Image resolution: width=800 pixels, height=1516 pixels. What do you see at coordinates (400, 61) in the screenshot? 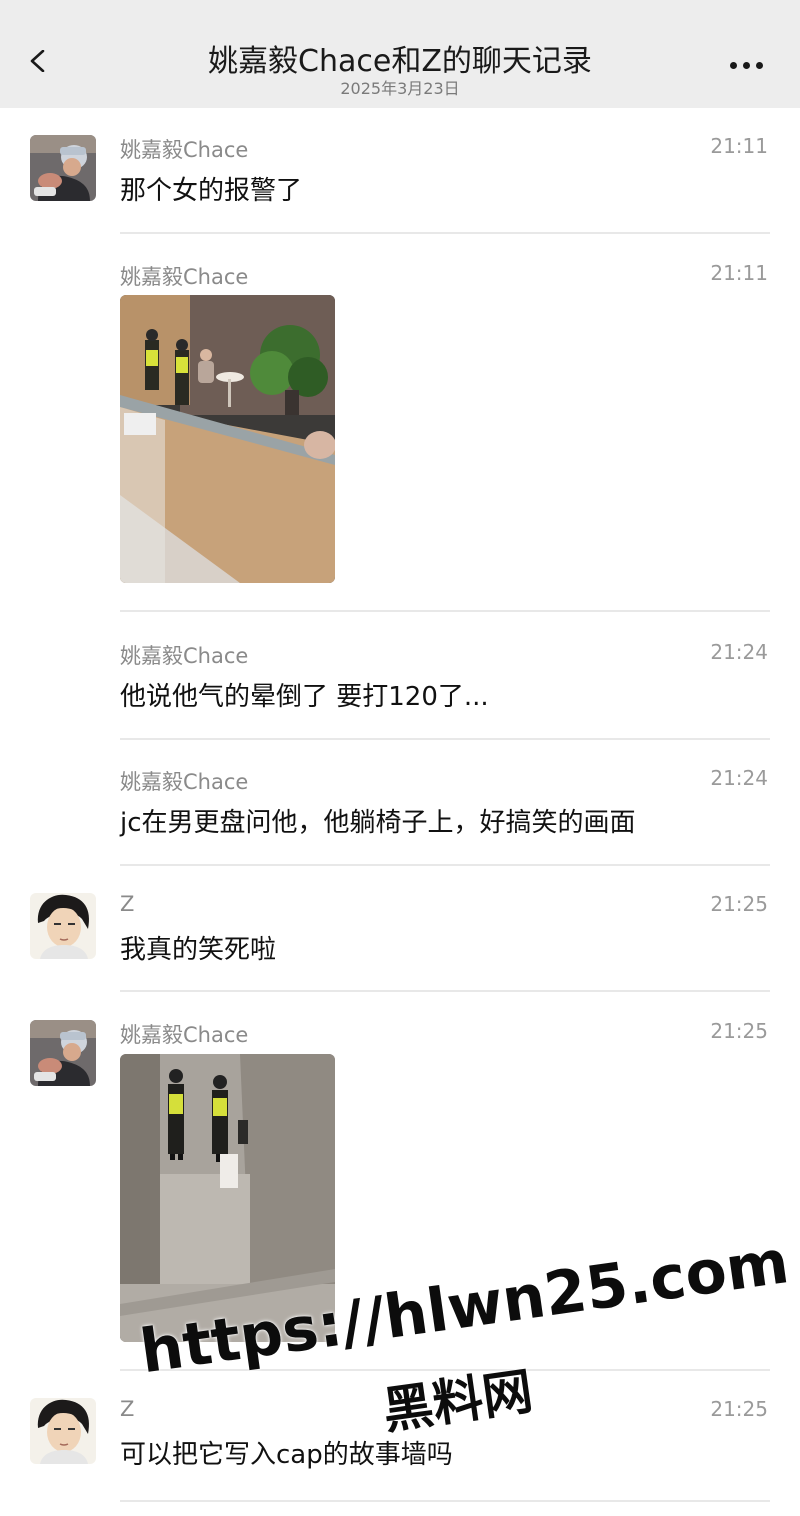
I see `chat-title: 姚嘉毅Chace和Z的聊天记录` at bounding box center [400, 61].